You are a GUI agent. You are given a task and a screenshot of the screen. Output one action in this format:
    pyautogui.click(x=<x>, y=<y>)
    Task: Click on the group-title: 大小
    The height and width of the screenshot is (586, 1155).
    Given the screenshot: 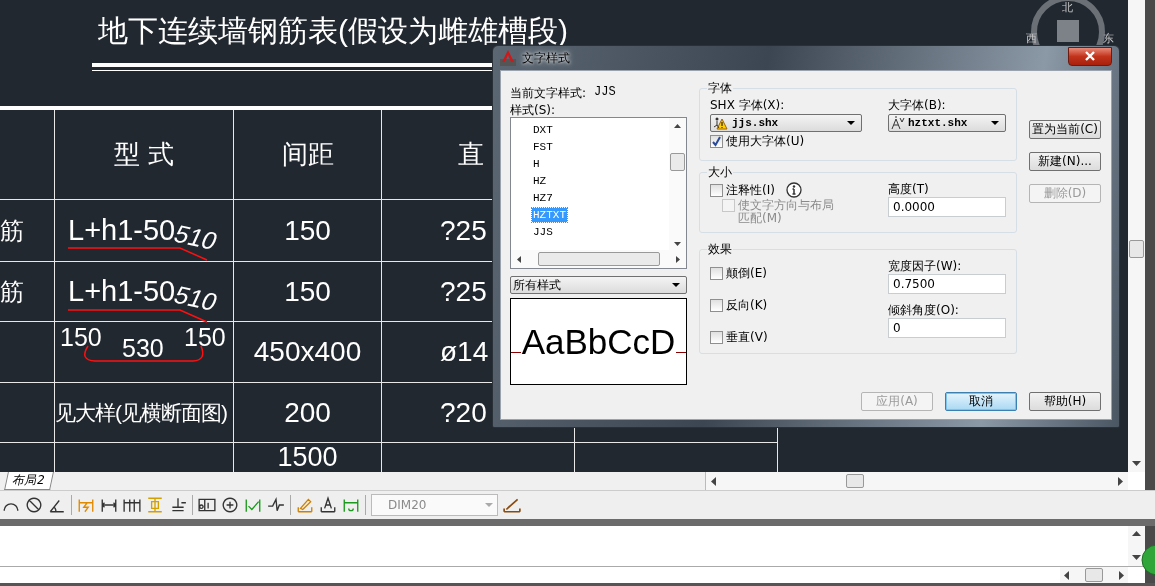 What is the action you would take?
    pyautogui.click(x=720, y=172)
    